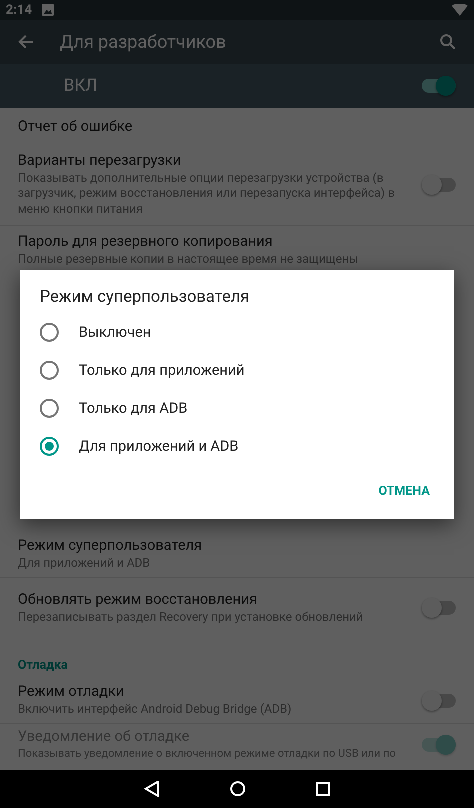  Describe the element at coordinates (111, 545) in the screenshot. I see `setting-title: Режим суперпользователя` at that location.